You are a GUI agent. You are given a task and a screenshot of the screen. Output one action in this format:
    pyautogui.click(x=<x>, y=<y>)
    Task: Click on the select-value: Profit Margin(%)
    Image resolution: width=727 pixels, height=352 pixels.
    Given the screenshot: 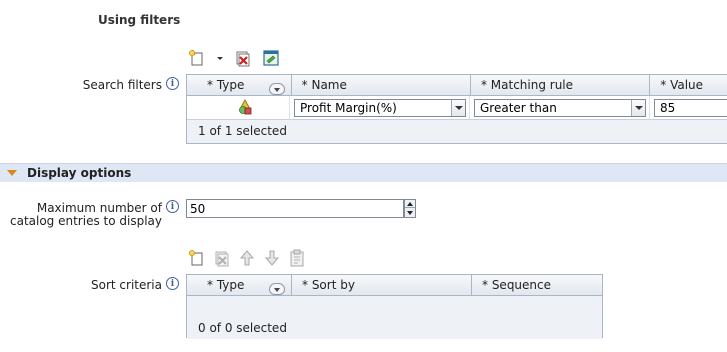 What is the action you would take?
    pyautogui.click(x=348, y=108)
    